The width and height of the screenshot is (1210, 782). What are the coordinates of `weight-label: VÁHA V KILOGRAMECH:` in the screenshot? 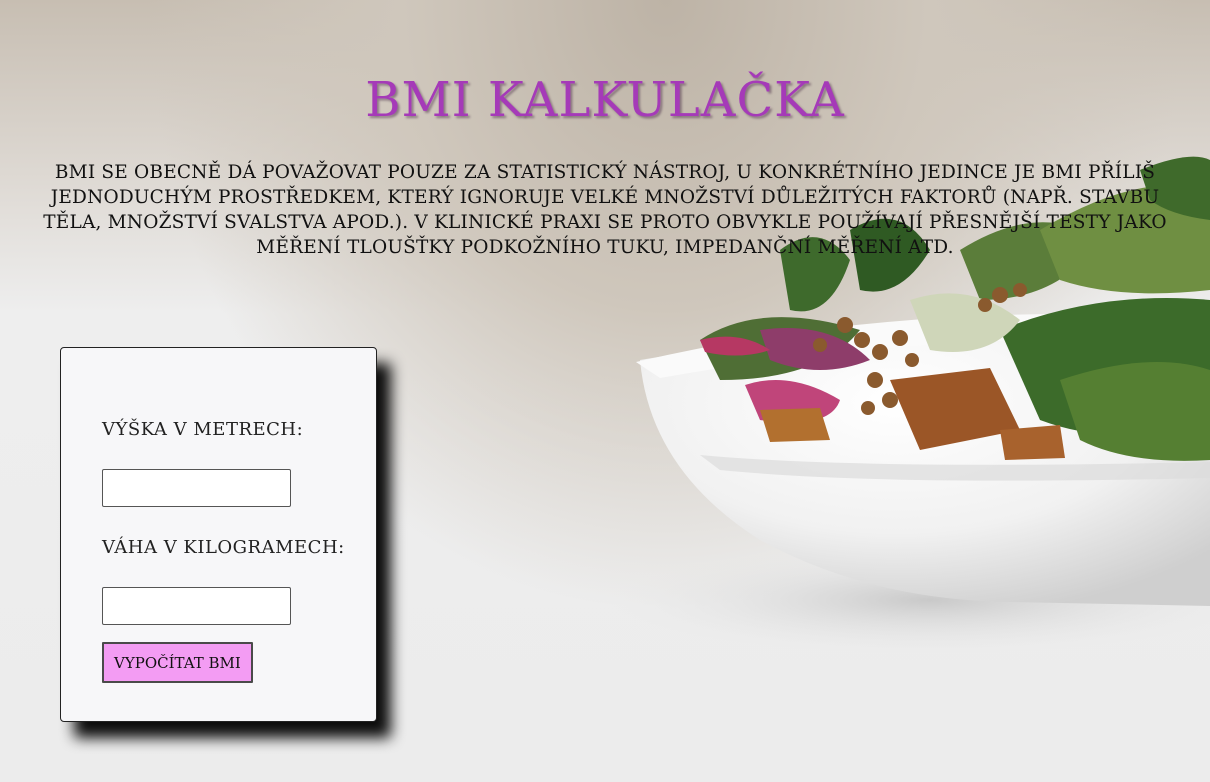 It's located at (223, 547).